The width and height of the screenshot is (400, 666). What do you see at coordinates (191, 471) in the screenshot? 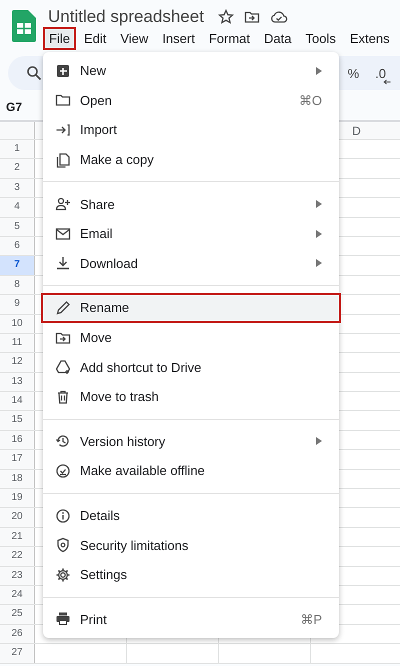
I see `menu-item: Make available offline` at bounding box center [191, 471].